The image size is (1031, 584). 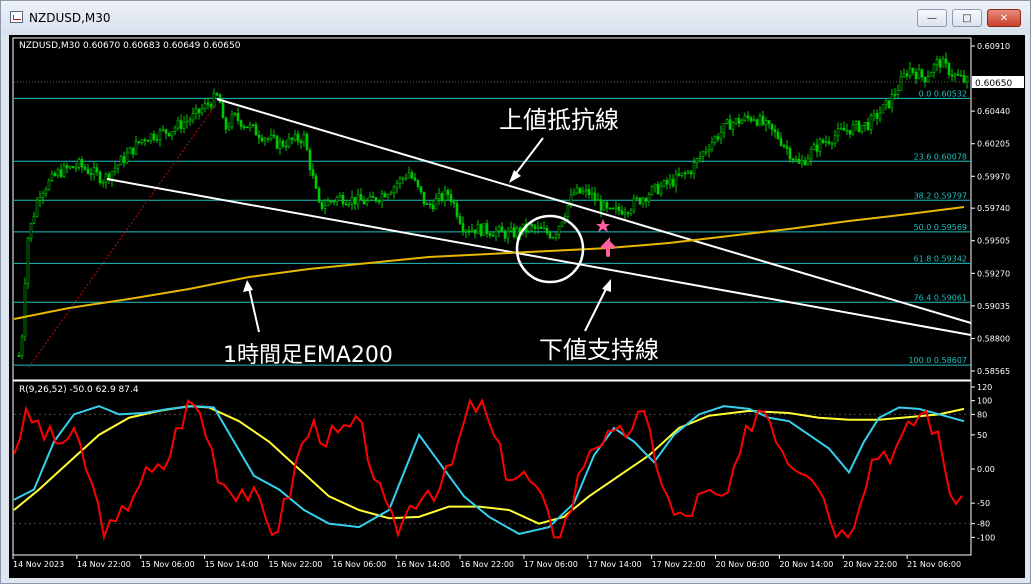 I want to click on osc-tick-label: 0.00, so click(x=986, y=469).